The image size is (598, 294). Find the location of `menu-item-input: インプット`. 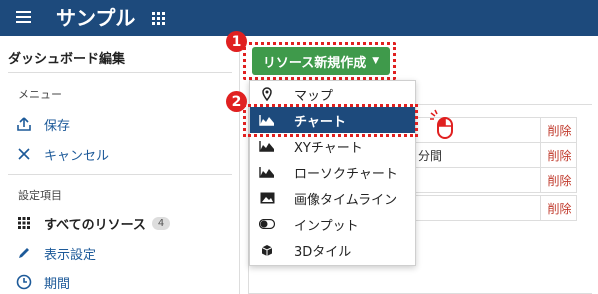

menu-item-input: インプット is located at coordinates (332, 224).